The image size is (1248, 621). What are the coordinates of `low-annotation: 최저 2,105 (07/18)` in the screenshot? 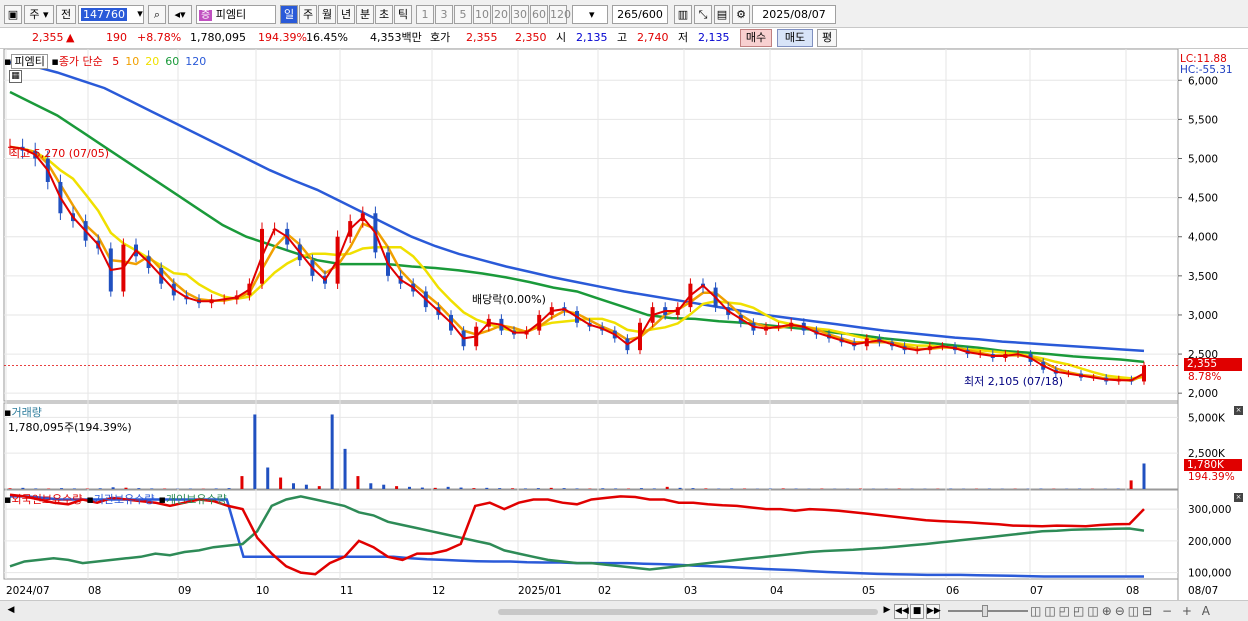 It's located at (1014, 381).